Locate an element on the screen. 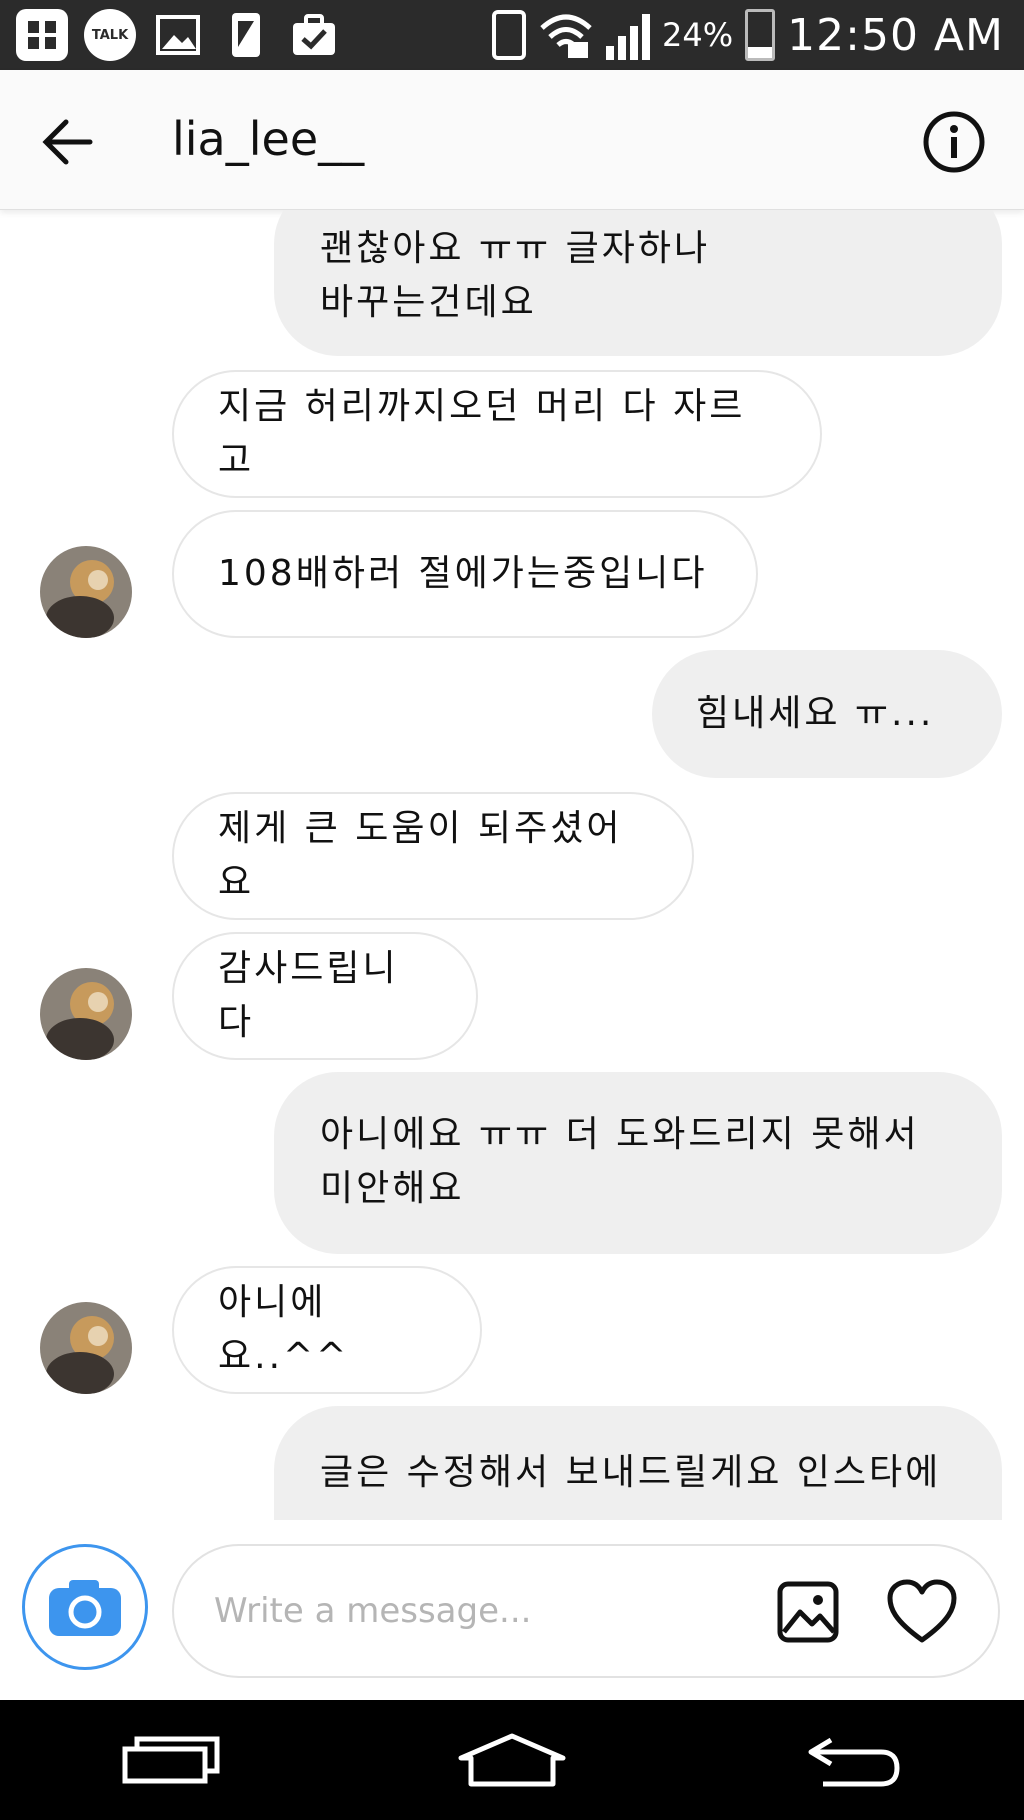 This screenshot has height=1820, width=1024. back-button is located at coordinates (853, 1760).